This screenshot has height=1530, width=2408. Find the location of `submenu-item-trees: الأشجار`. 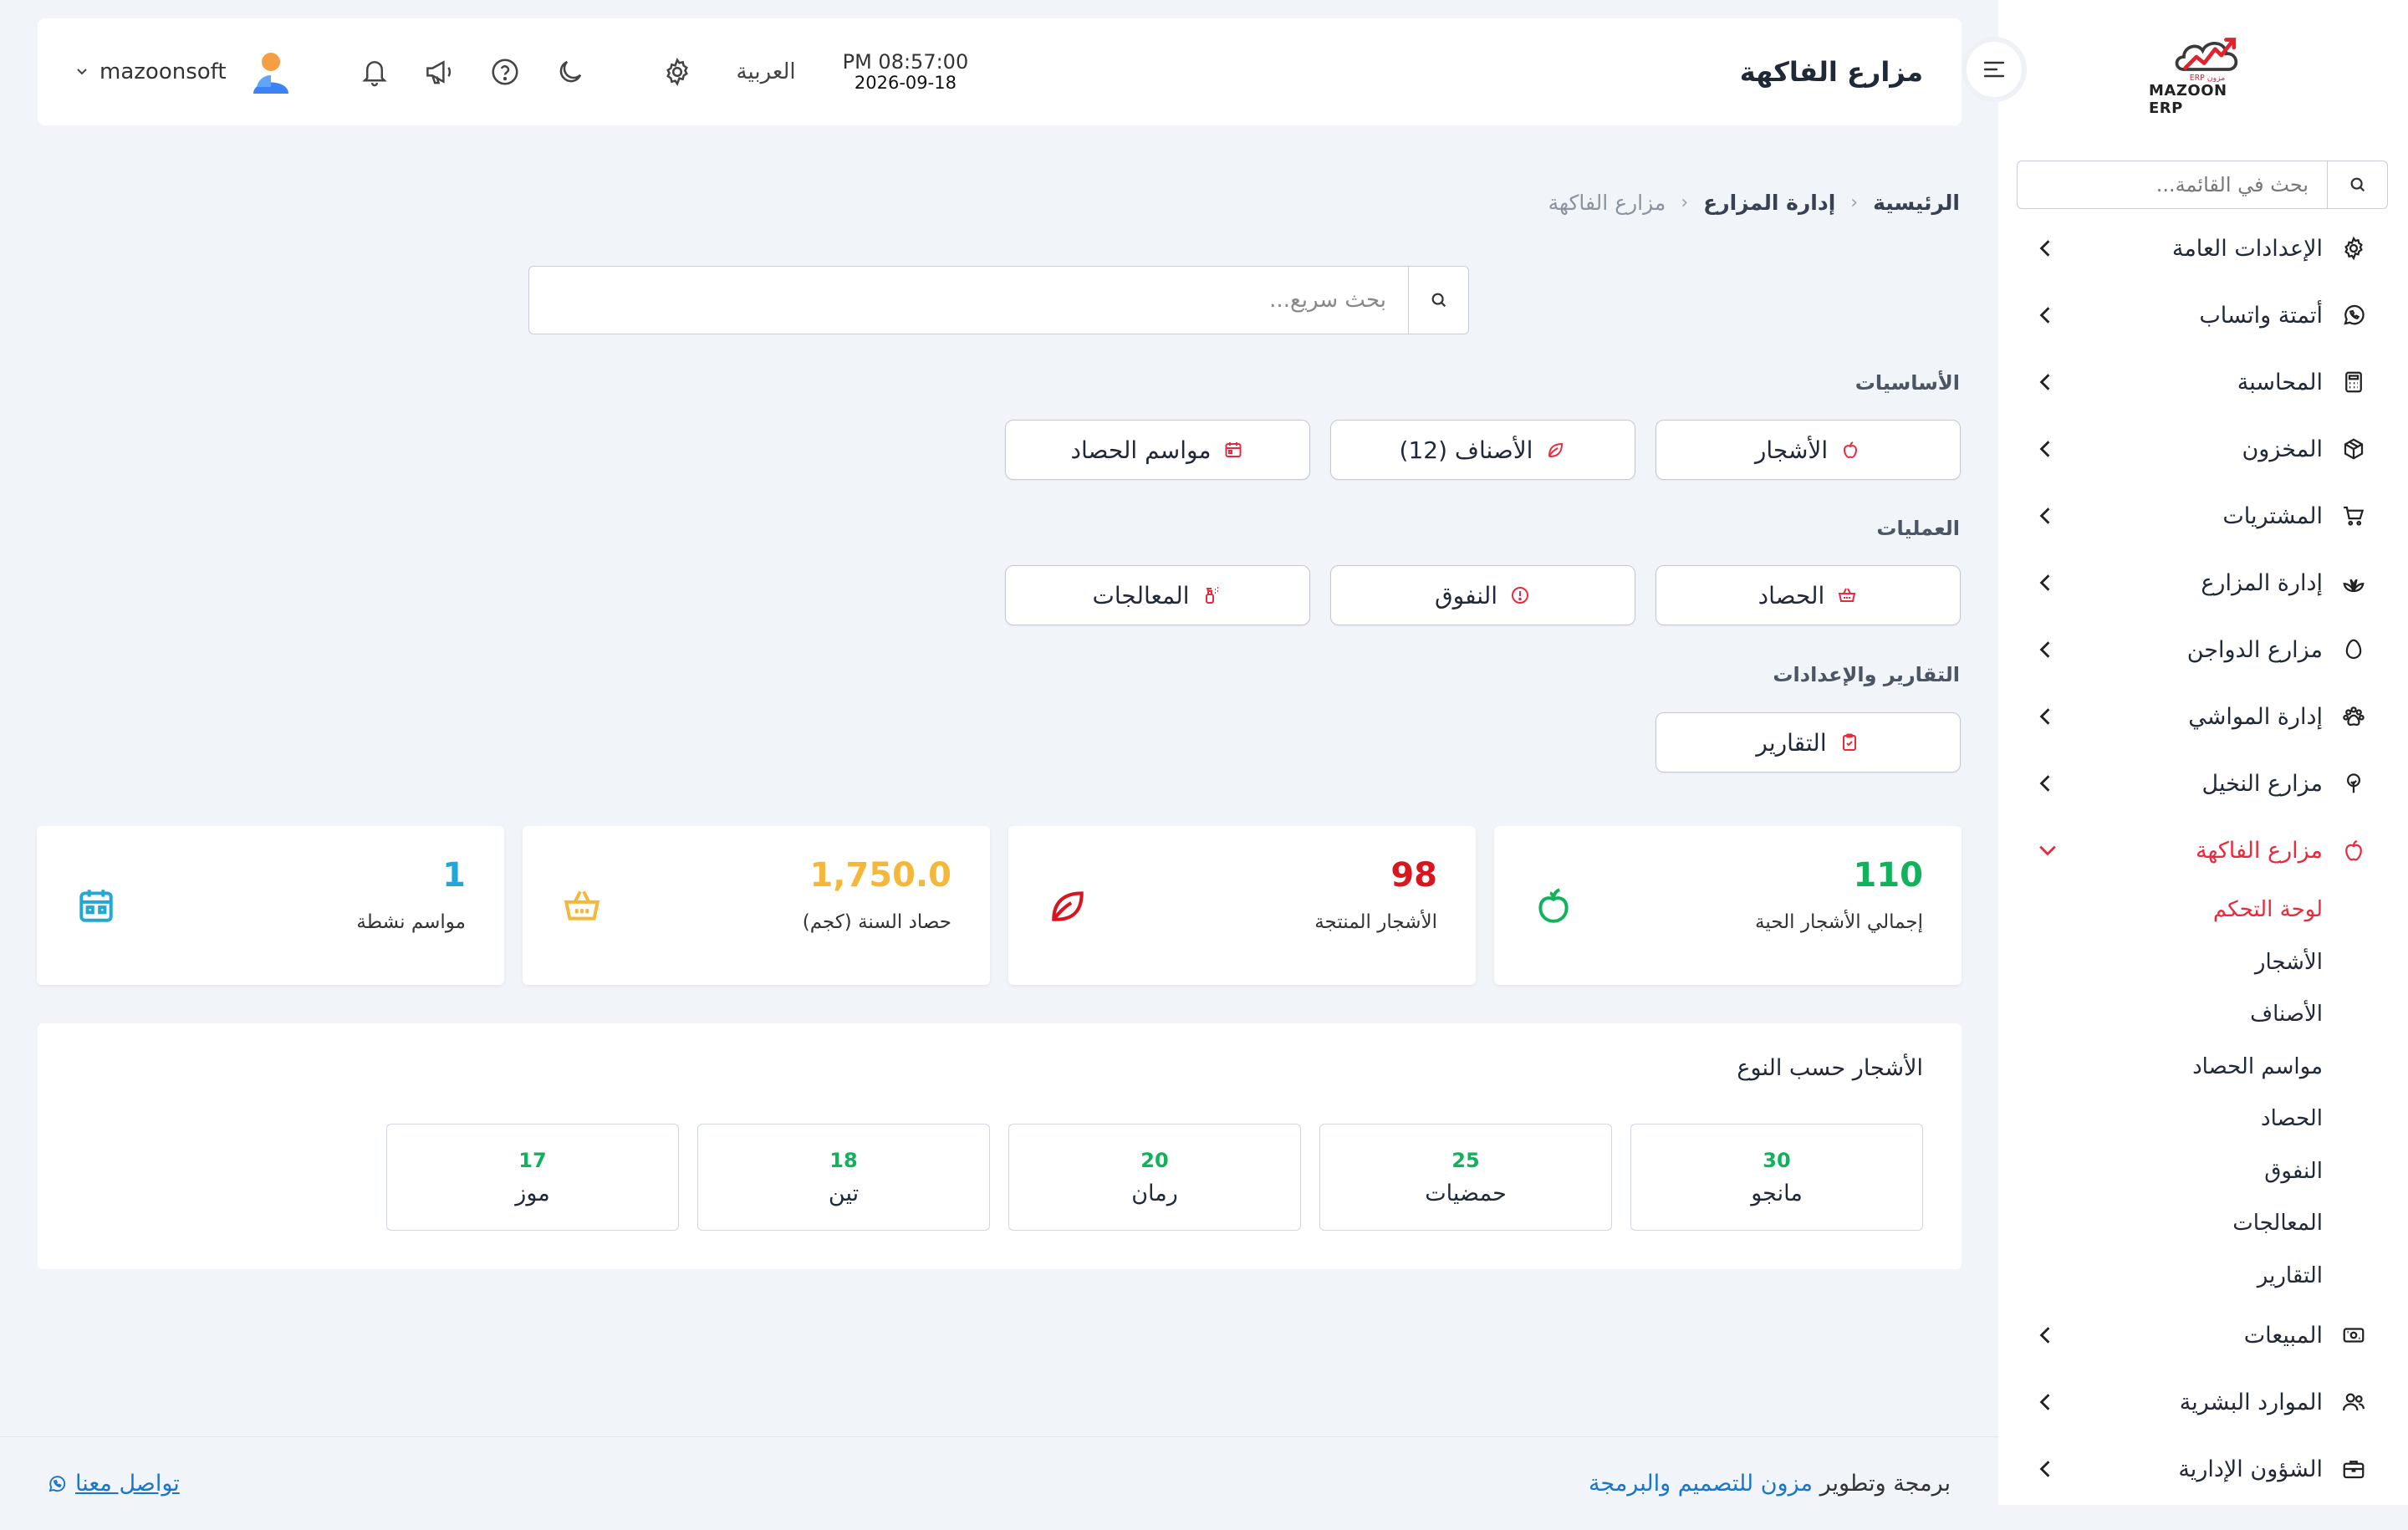

submenu-item-trees: الأشجار is located at coordinates (2203, 963).